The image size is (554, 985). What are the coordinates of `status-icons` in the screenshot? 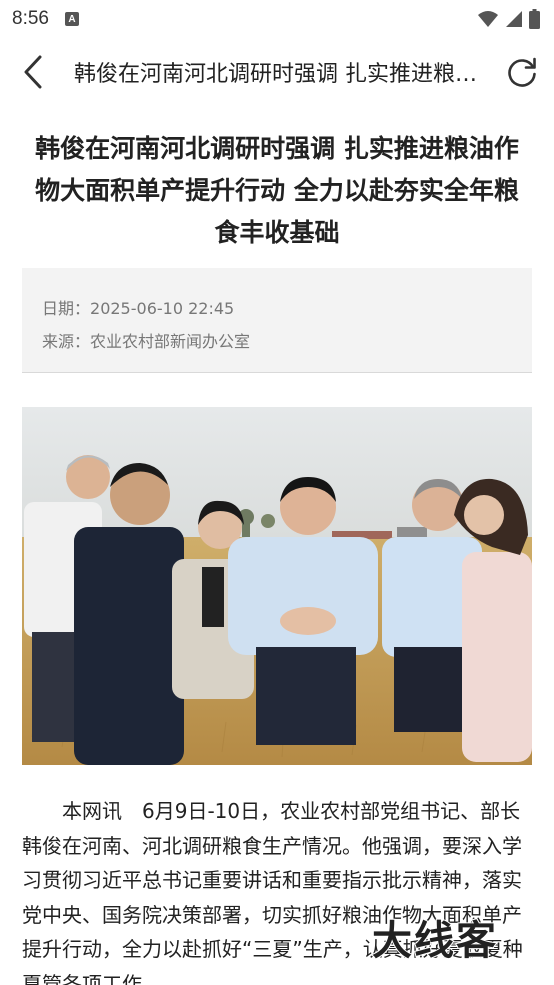 It's located at (508, 19).